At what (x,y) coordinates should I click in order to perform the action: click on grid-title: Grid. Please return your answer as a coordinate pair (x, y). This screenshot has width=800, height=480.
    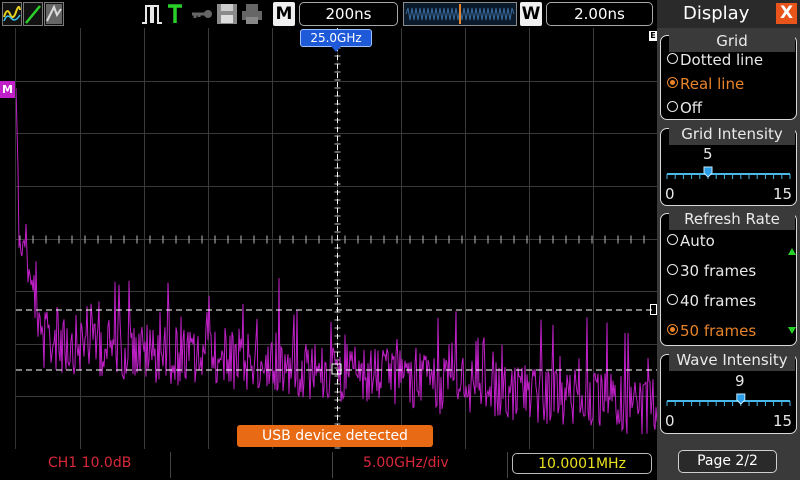
    Looking at the image, I should click on (732, 41).